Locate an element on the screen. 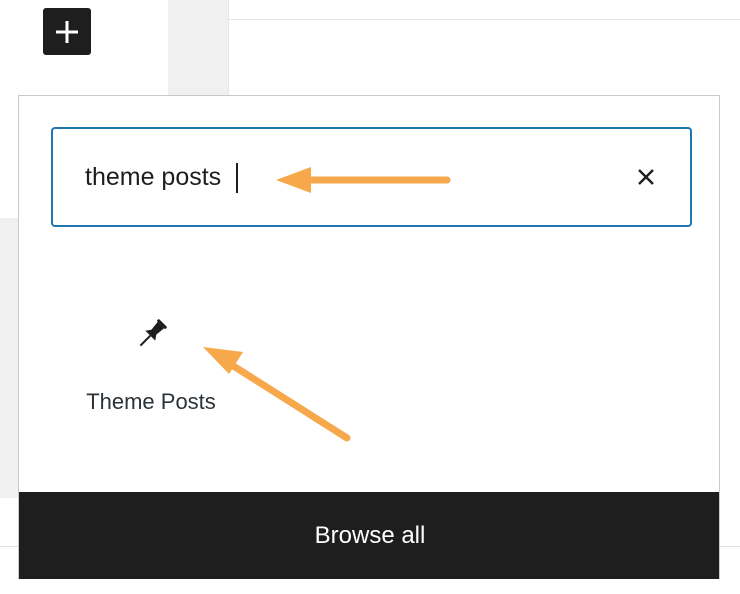 This screenshot has width=740, height=594. block-inserter-toggle-button is located at coordinates (67, 31).